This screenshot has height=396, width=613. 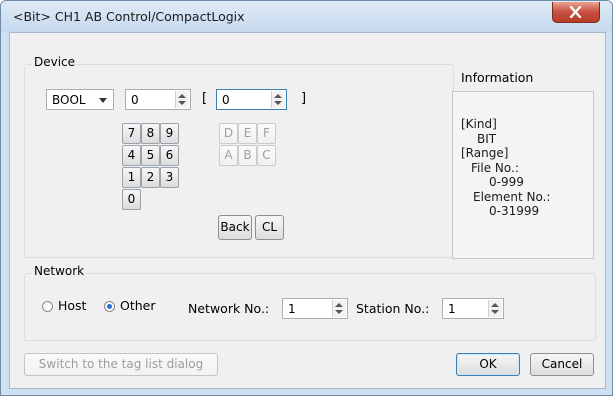 What do you see at coordinates (59, 271) in the screenshot?
I see `network-group-label: Network` at bounding box center [59, 271].